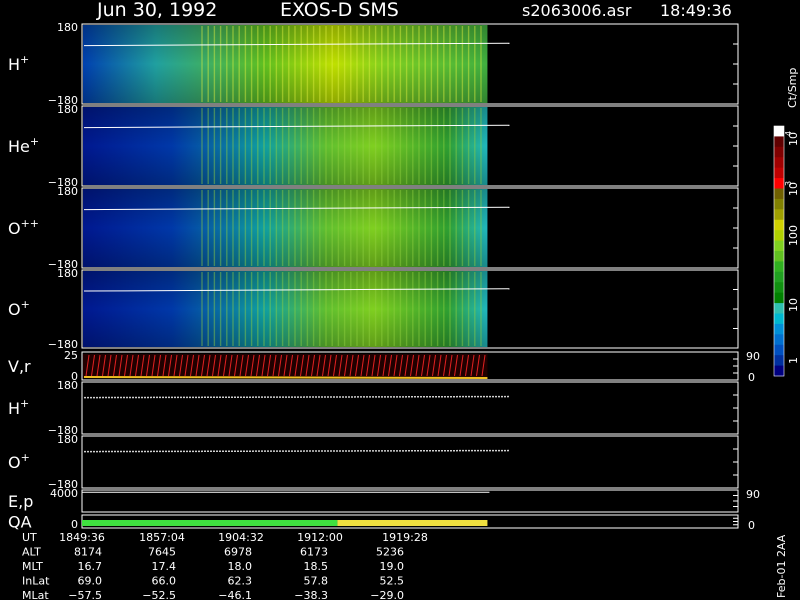 The height and width of the screenshot is (600, 800). I want to click on colorbar-tick-label: 3, so click(788, 183).